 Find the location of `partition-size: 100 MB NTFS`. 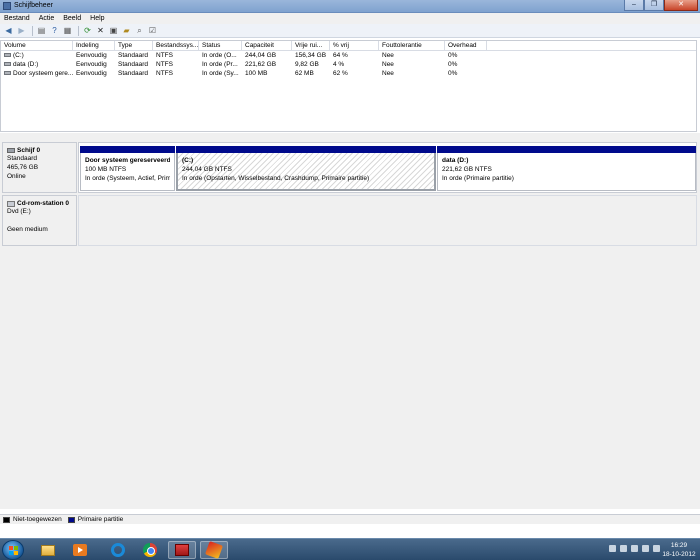

partition-size: 100 MB NTFS is located at coordinates (106, 169).